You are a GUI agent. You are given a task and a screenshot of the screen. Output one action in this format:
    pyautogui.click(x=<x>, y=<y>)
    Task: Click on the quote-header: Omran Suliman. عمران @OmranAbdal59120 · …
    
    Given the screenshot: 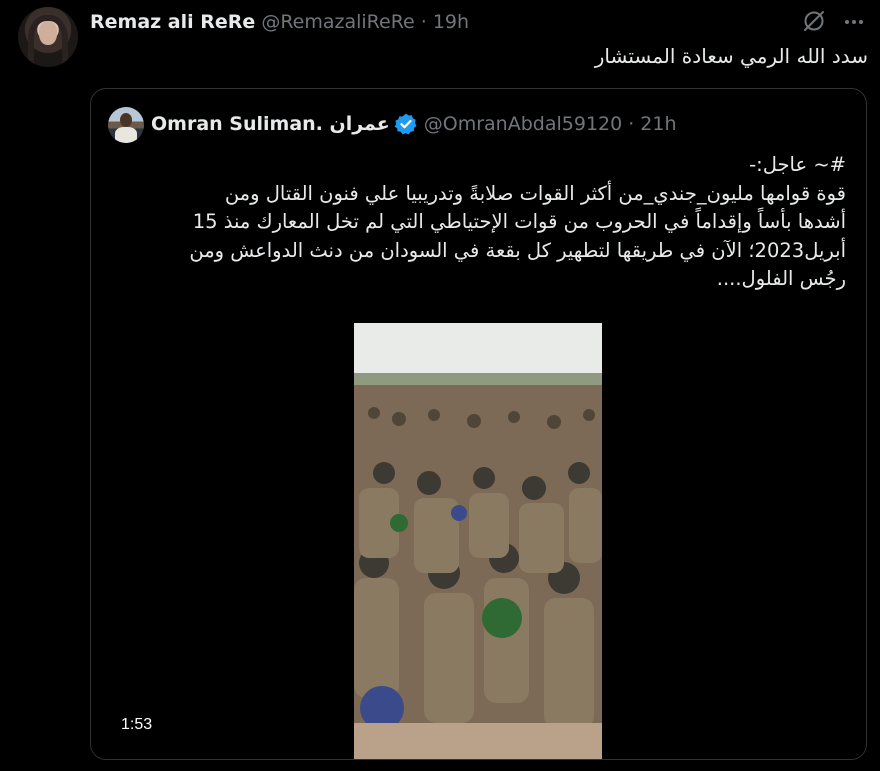 What is the action you would take?
    pyautogui.click(x=413, y=124)
    